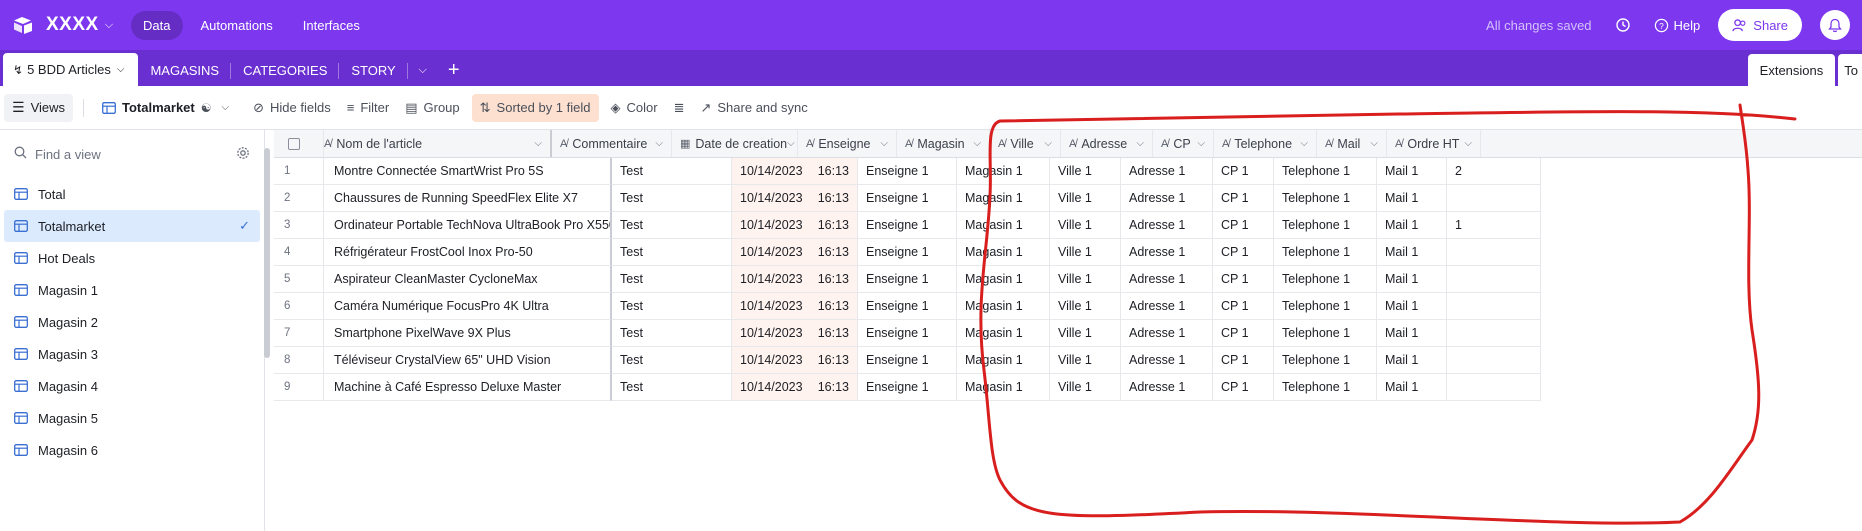 The image size is (1862, 531). Describe the element at coordinates (299, 171) in the screenshot. I see `row-number: 1` at that location.